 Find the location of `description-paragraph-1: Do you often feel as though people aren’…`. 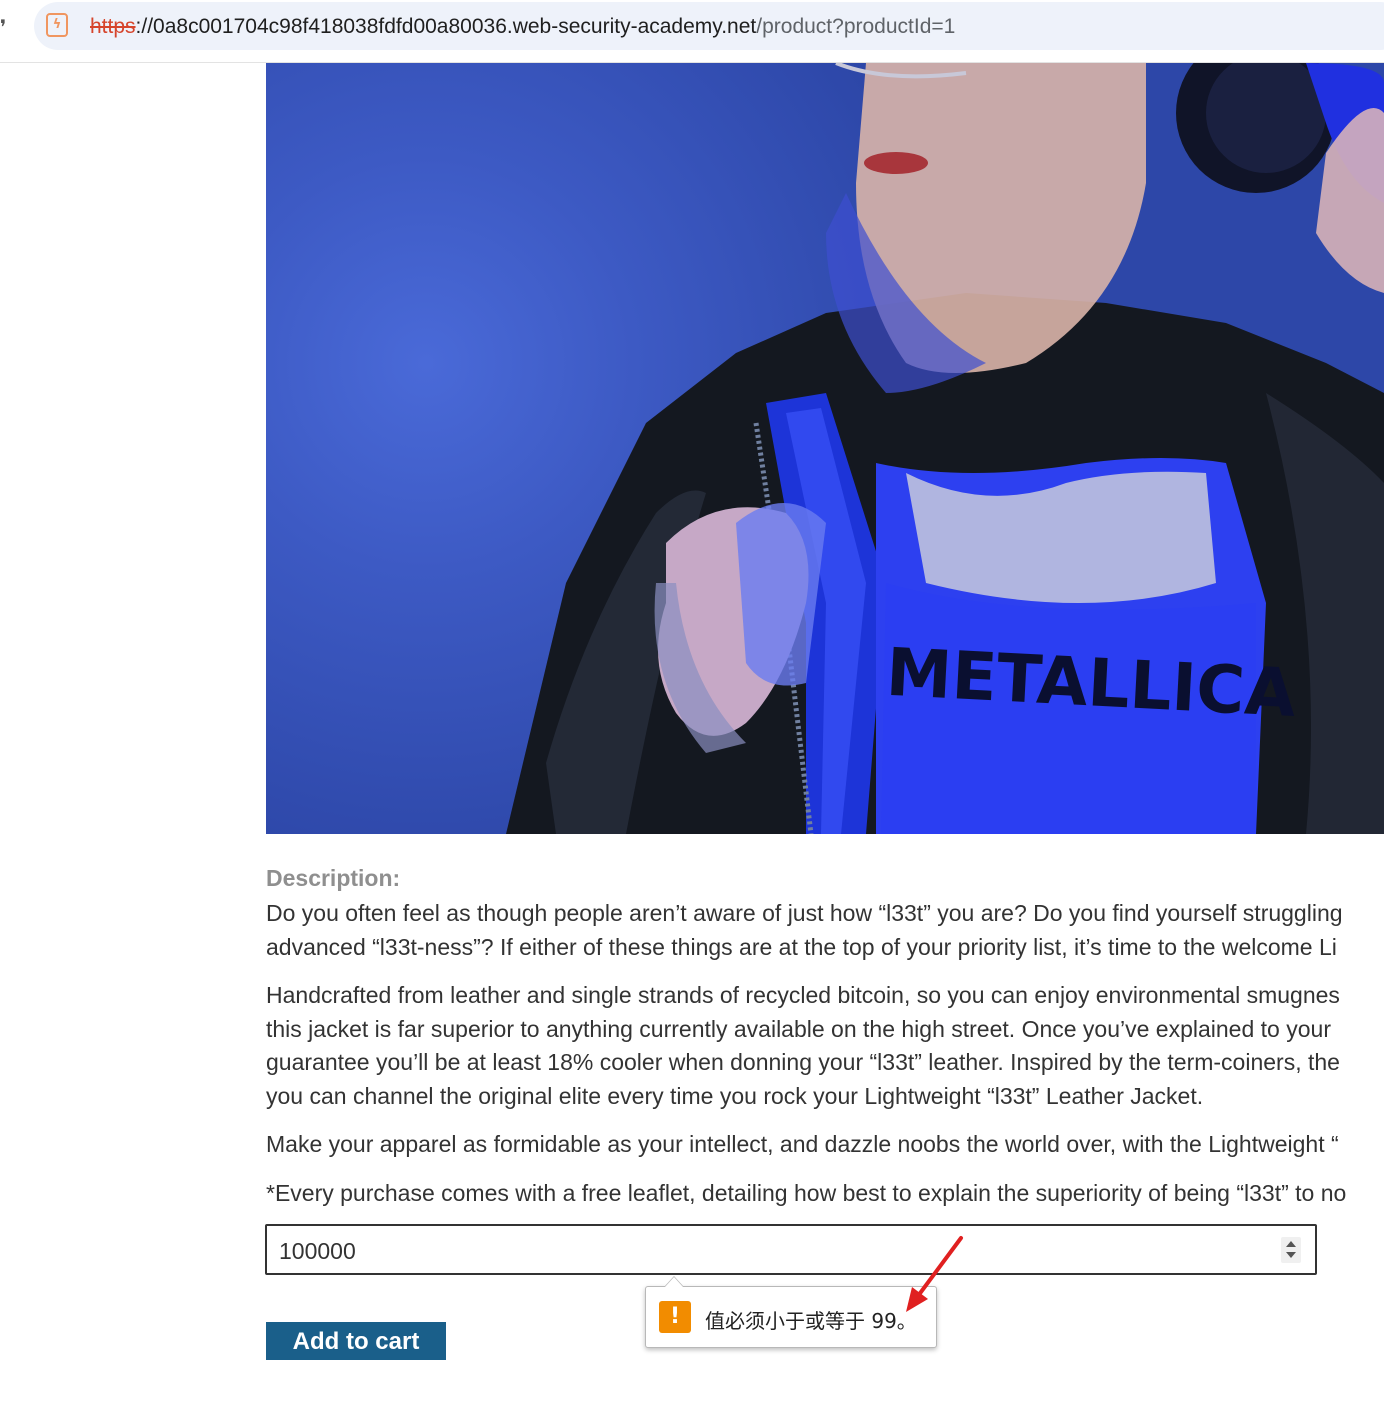

description-paragraph-1: Do you often feel as though people aren’… is located at coordinates (825, 930).